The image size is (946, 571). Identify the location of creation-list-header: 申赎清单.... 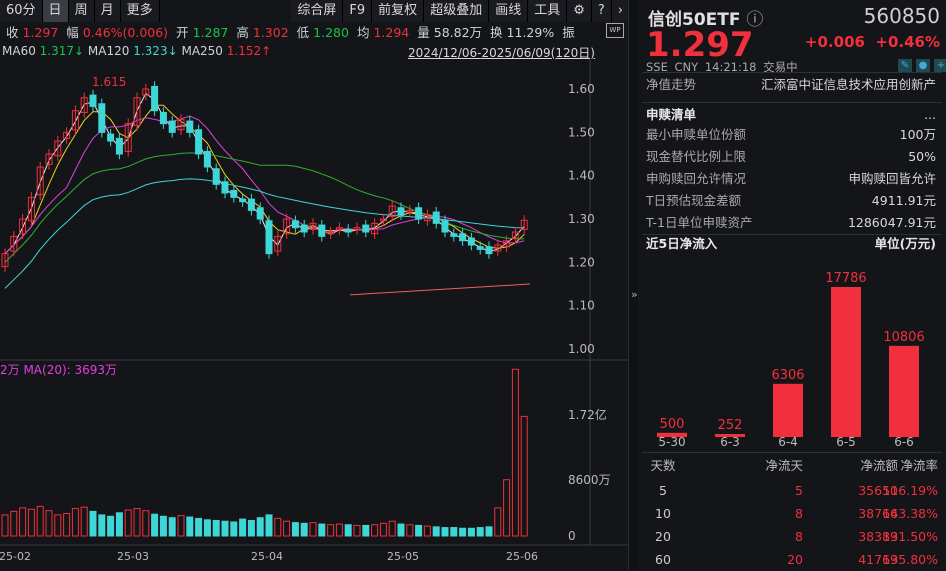
(790, 115).